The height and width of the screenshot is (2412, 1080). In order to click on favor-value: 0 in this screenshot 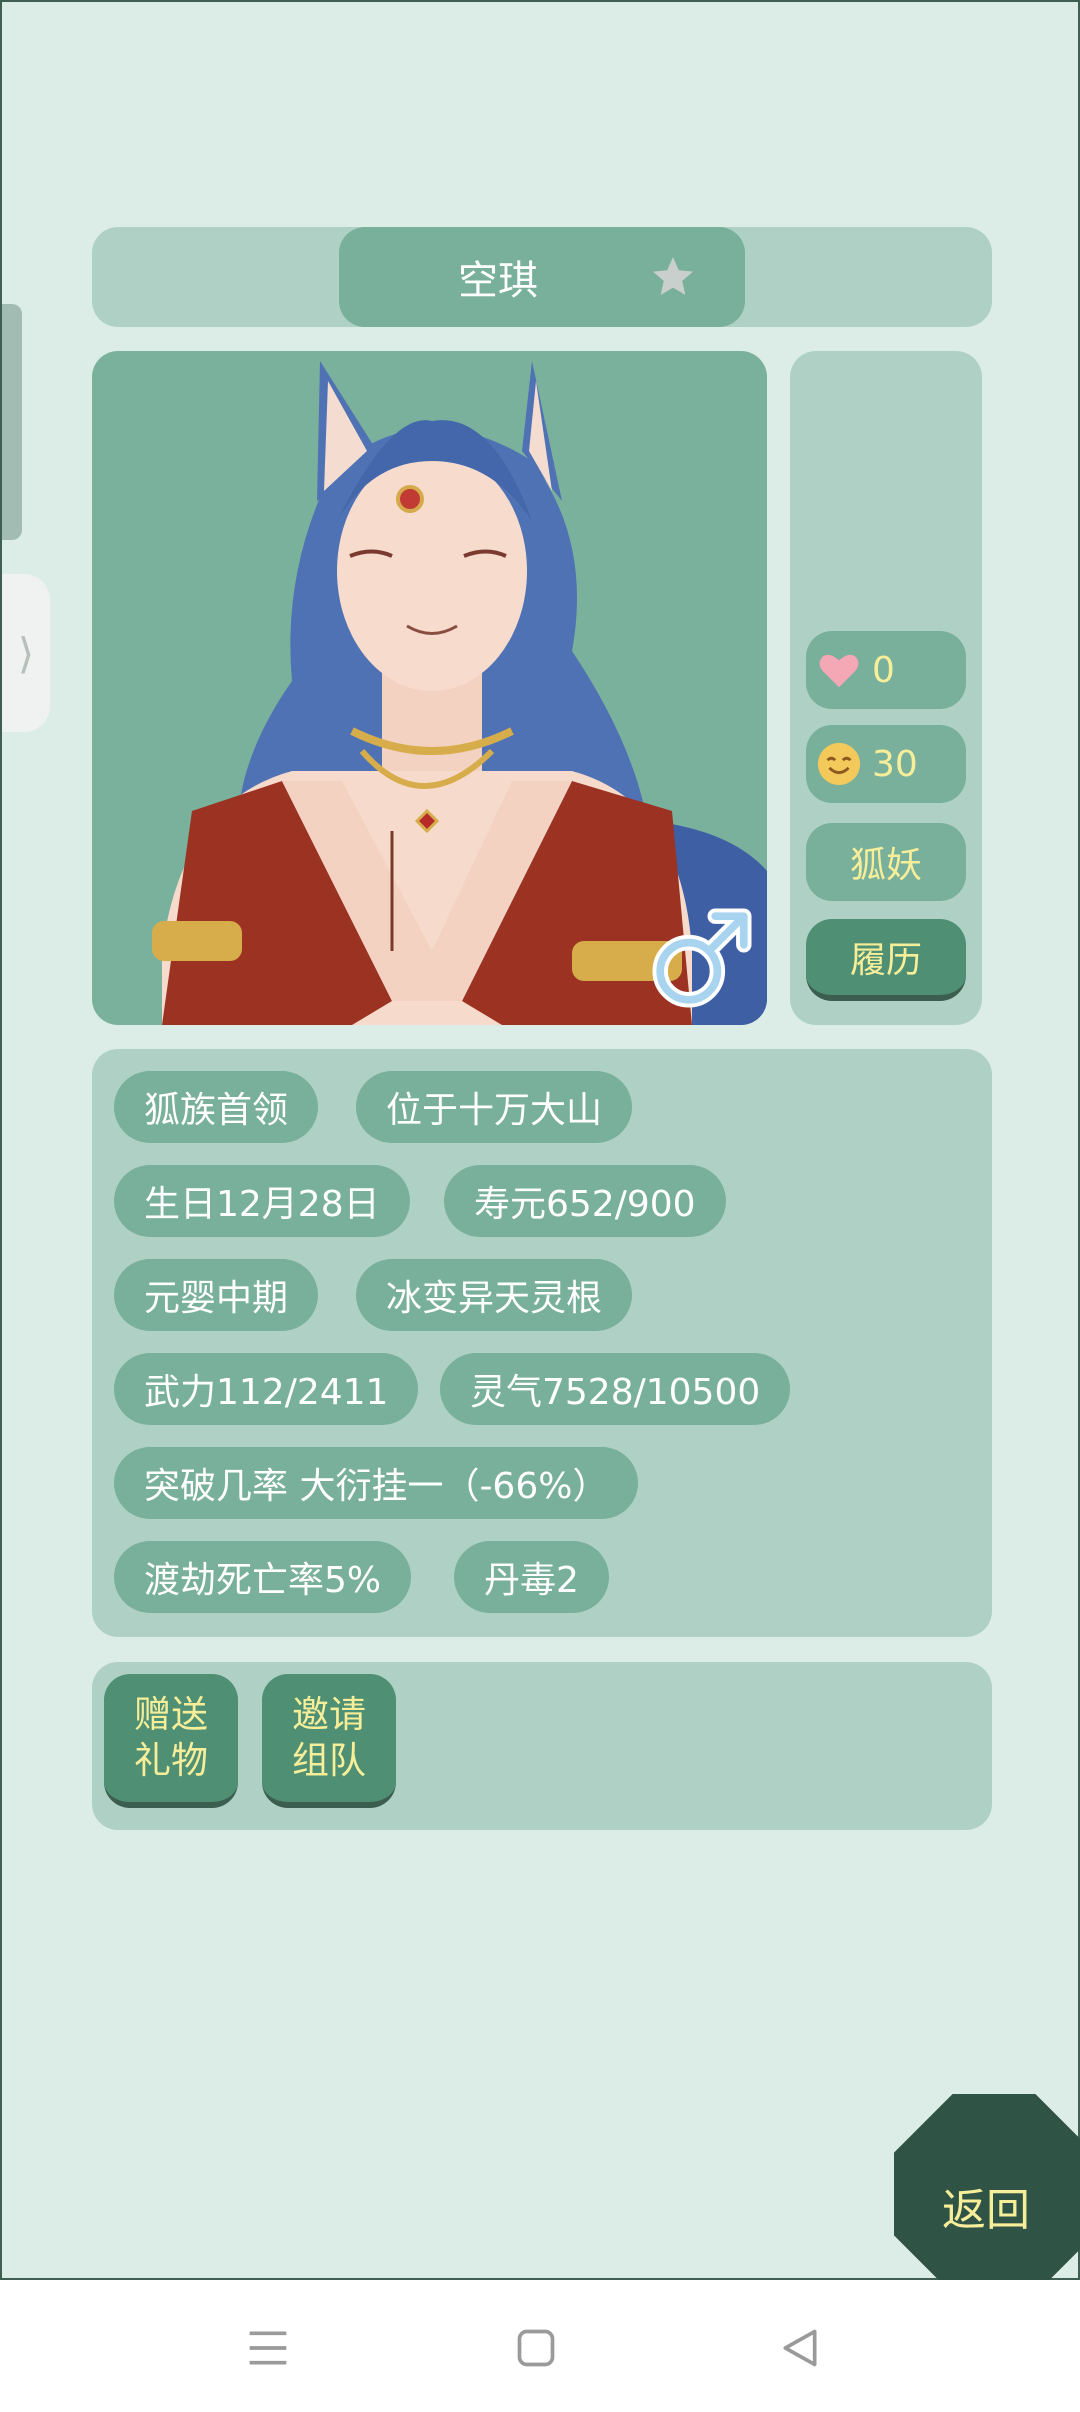, I will do `click(883, 670)`.